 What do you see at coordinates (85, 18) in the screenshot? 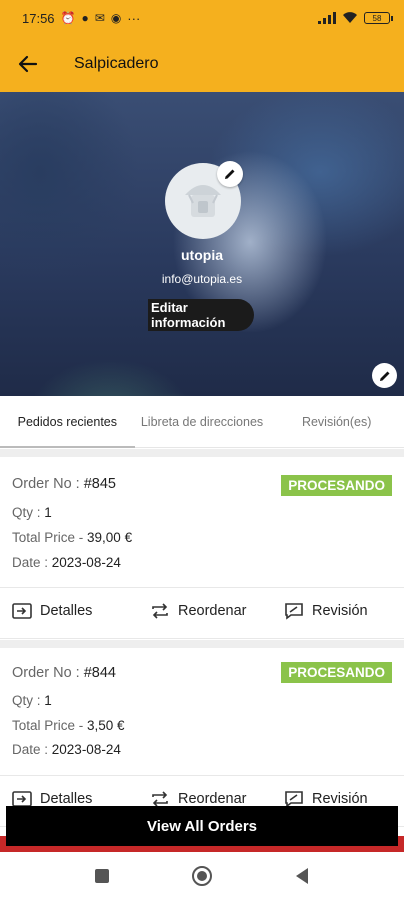
I see `vpn-icon: ●` at bounding box center [85, 18].